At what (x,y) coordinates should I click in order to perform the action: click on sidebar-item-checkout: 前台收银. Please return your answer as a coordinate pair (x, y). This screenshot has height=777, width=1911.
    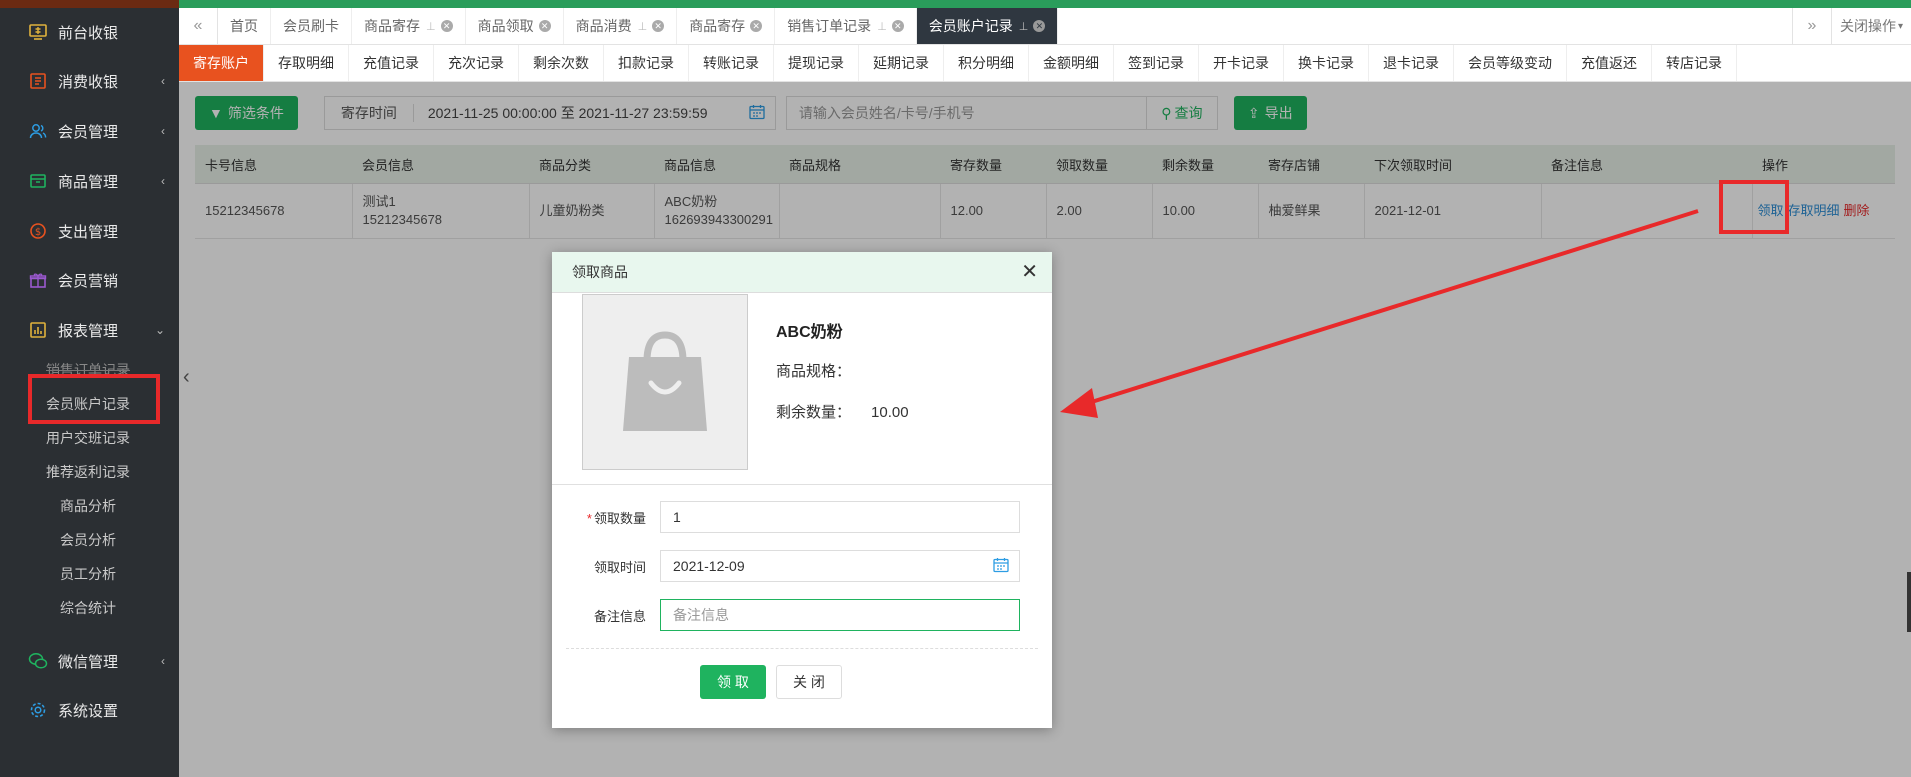
    Looking at the image, I should click on (89, 32).